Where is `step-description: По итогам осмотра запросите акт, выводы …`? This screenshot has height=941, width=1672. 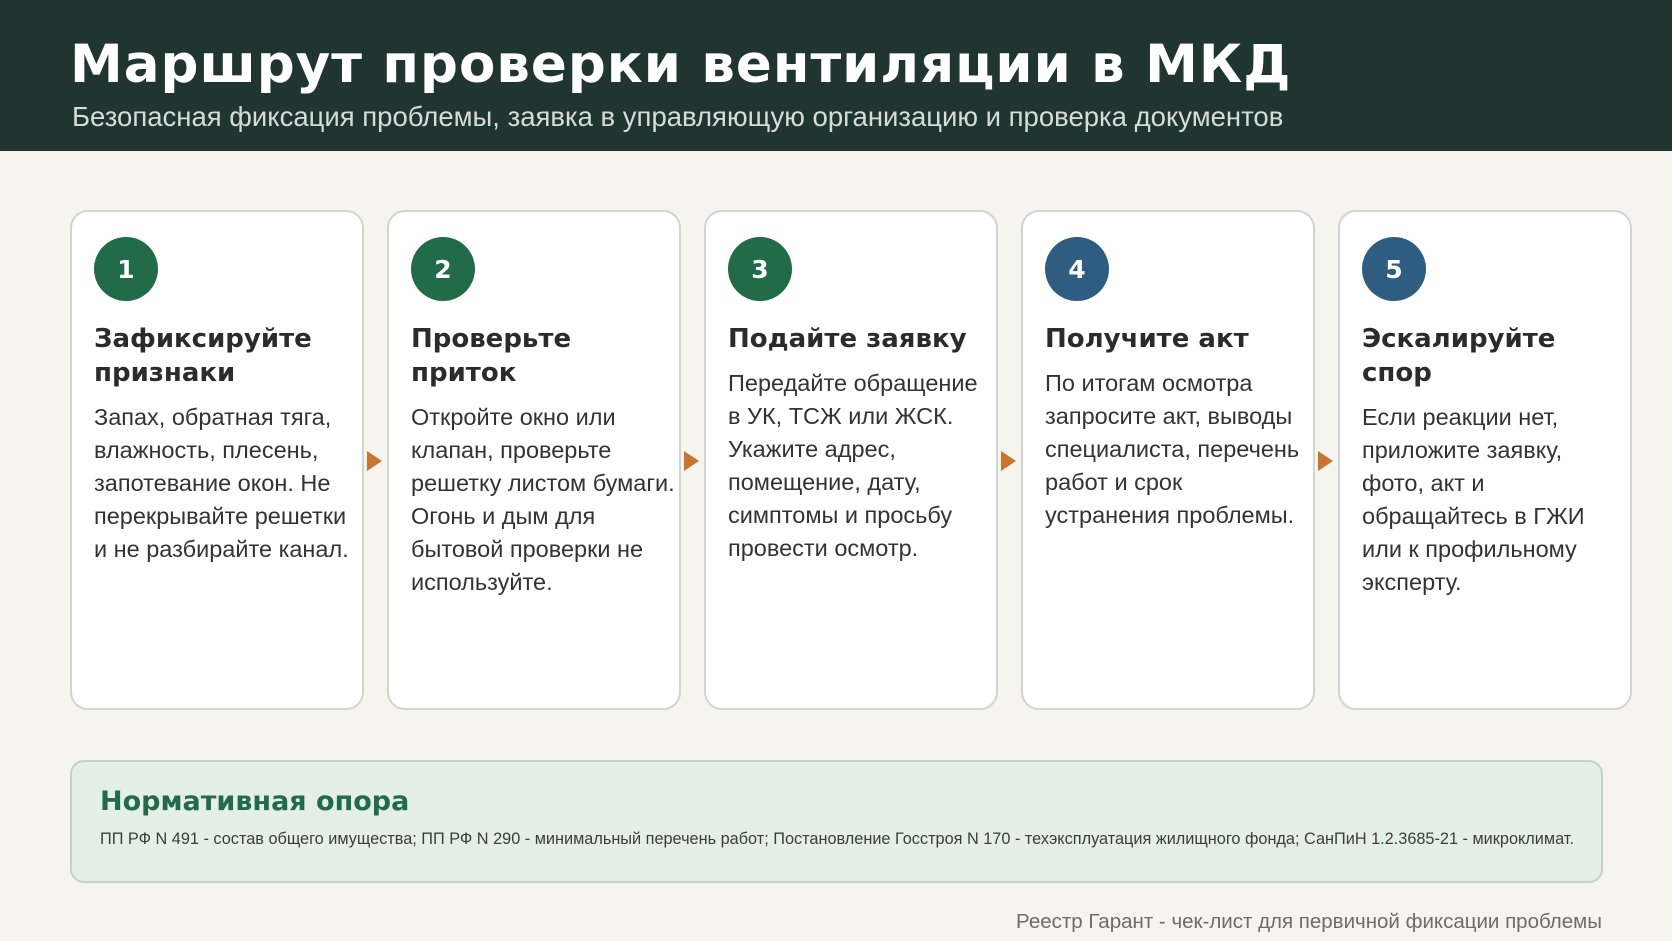
step-description: По итогам осмотра запросите акт, выводы … is located at coordinates (1172, 449).